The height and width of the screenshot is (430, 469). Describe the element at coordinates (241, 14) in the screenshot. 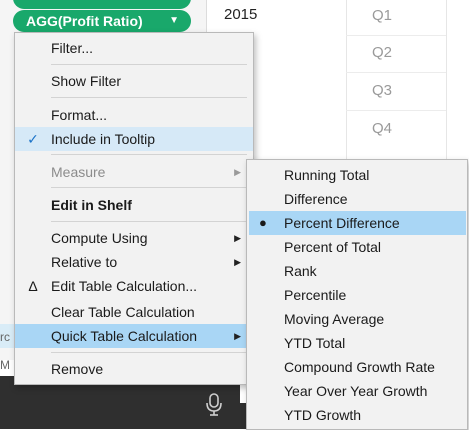

I see `year-header: 2015` at that location.